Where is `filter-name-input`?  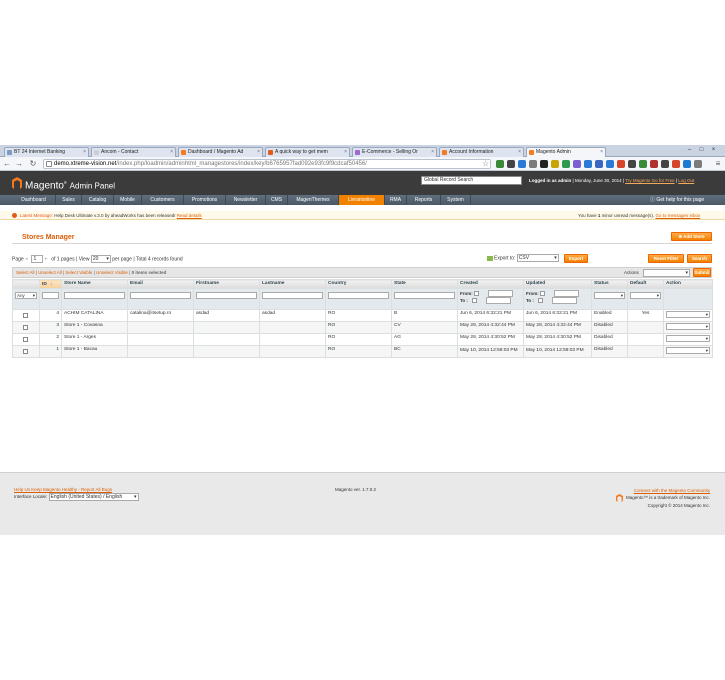 filter-name-input is located at coordinates (94, 295).